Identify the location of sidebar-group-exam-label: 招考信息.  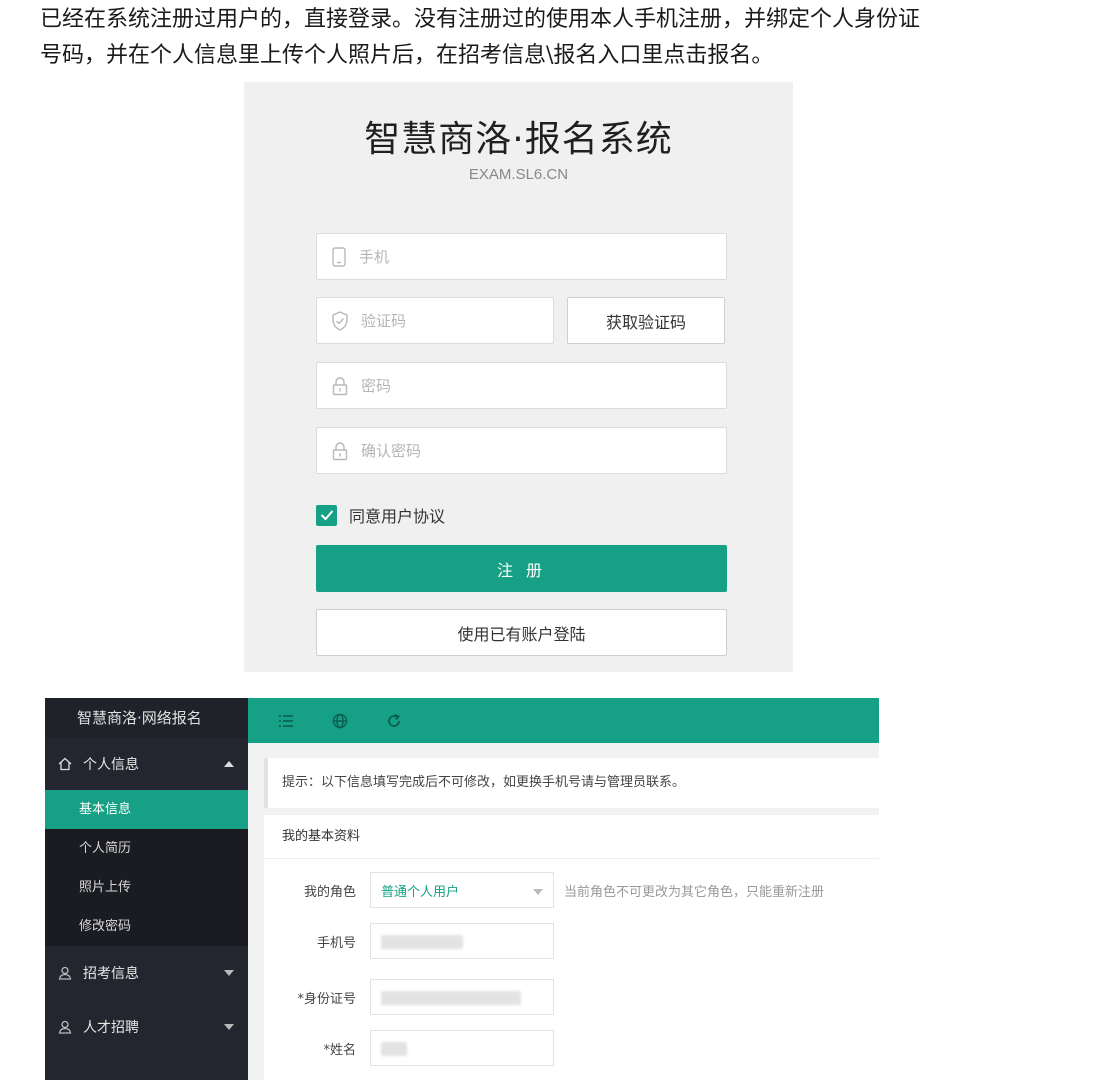
(111, 974).